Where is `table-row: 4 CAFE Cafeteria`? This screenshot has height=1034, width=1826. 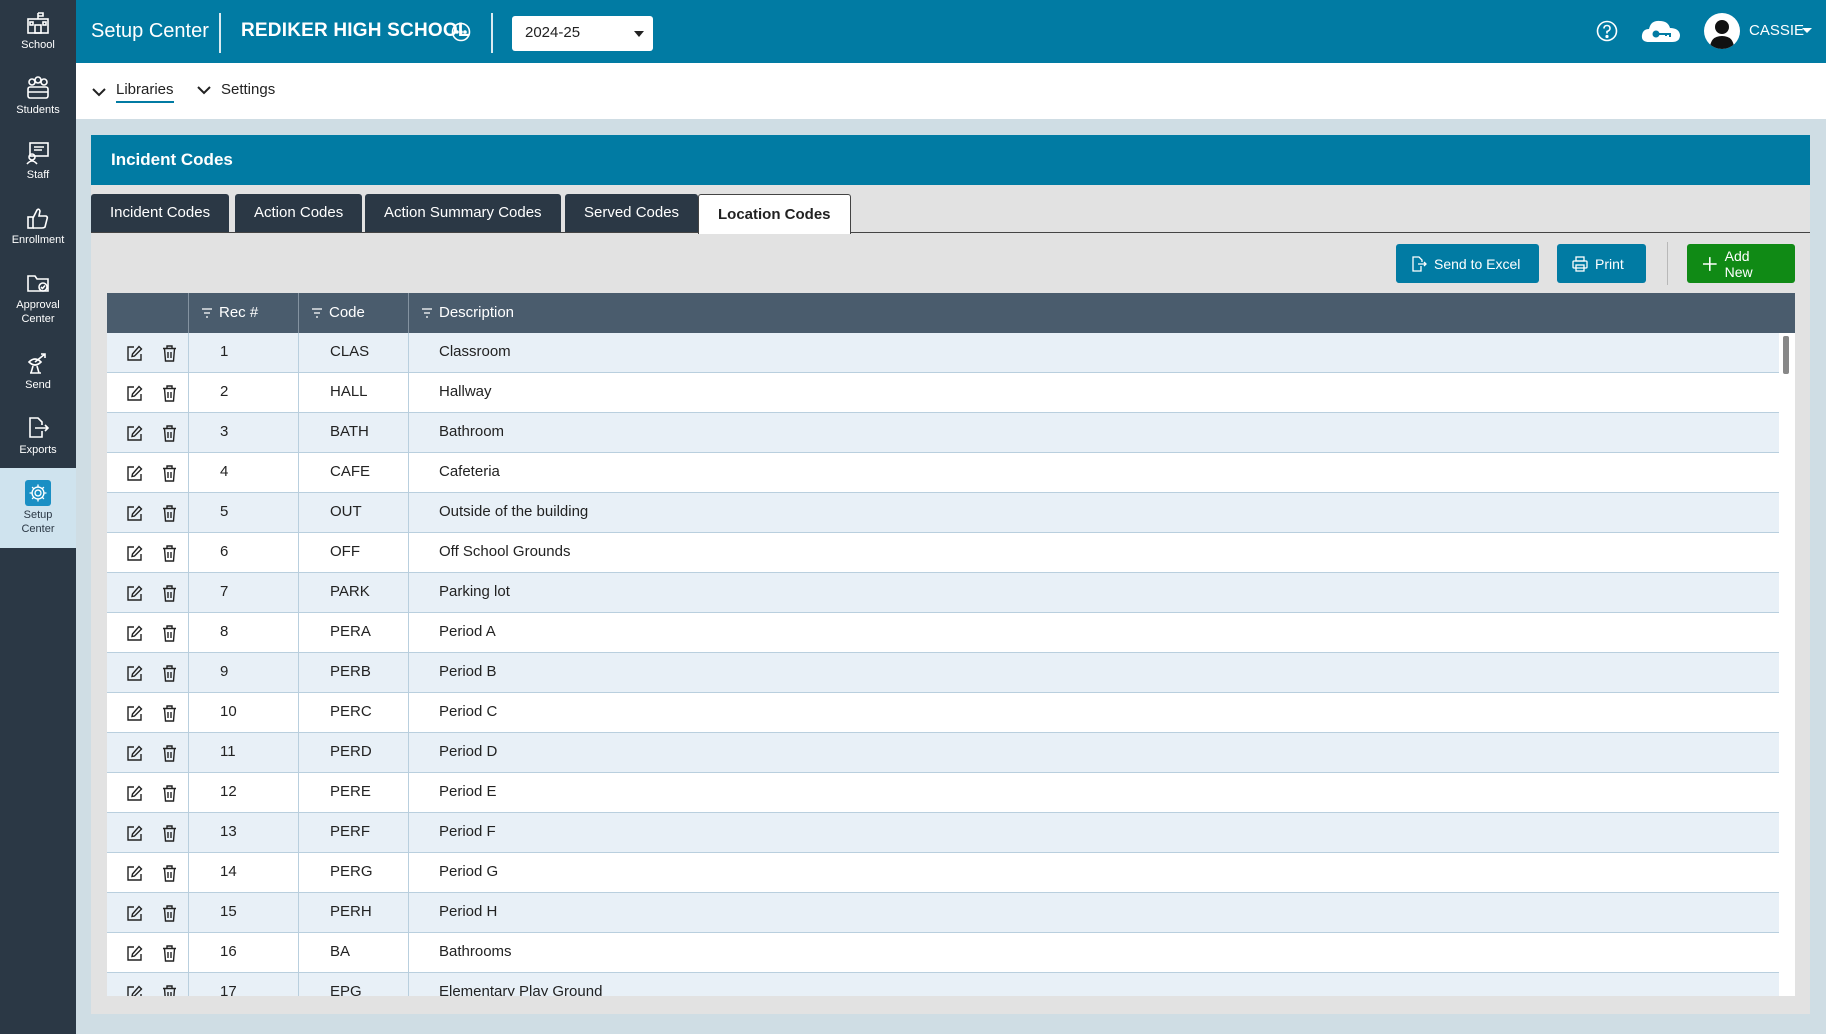
table-row: 4 CAFE Cafeteria is located at coordinates (943, 473).